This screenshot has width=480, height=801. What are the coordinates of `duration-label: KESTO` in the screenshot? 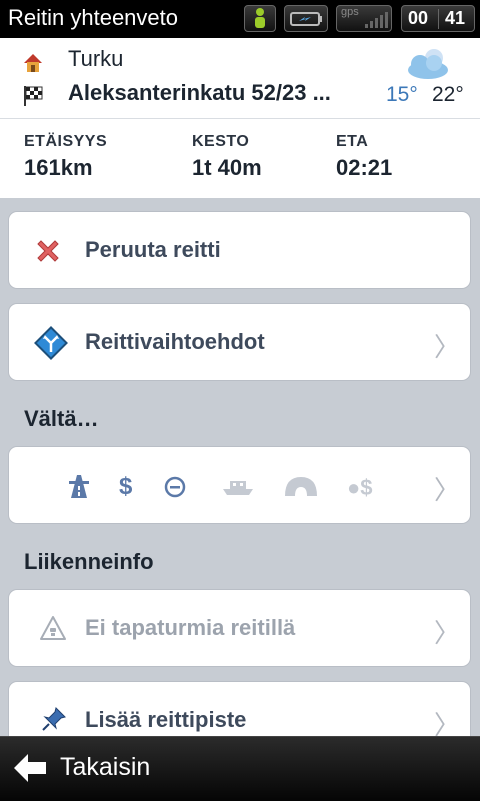 It's located at (221, 141).